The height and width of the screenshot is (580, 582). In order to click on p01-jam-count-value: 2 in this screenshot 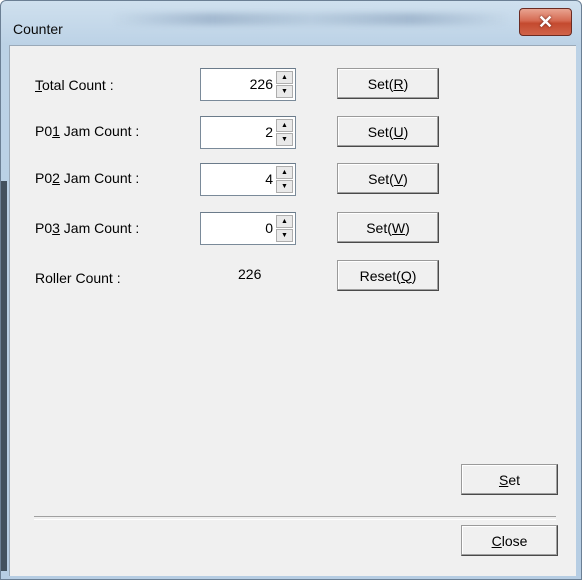, I will do `click(269, 132)`.